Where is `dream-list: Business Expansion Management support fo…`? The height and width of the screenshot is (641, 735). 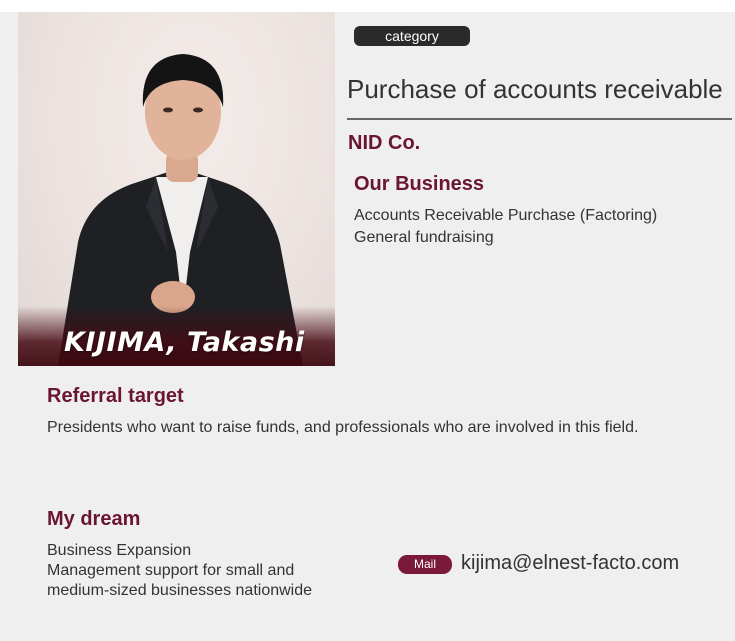 dream-list: Business Expansion Management support fo… is located at coordinates (179, 571).